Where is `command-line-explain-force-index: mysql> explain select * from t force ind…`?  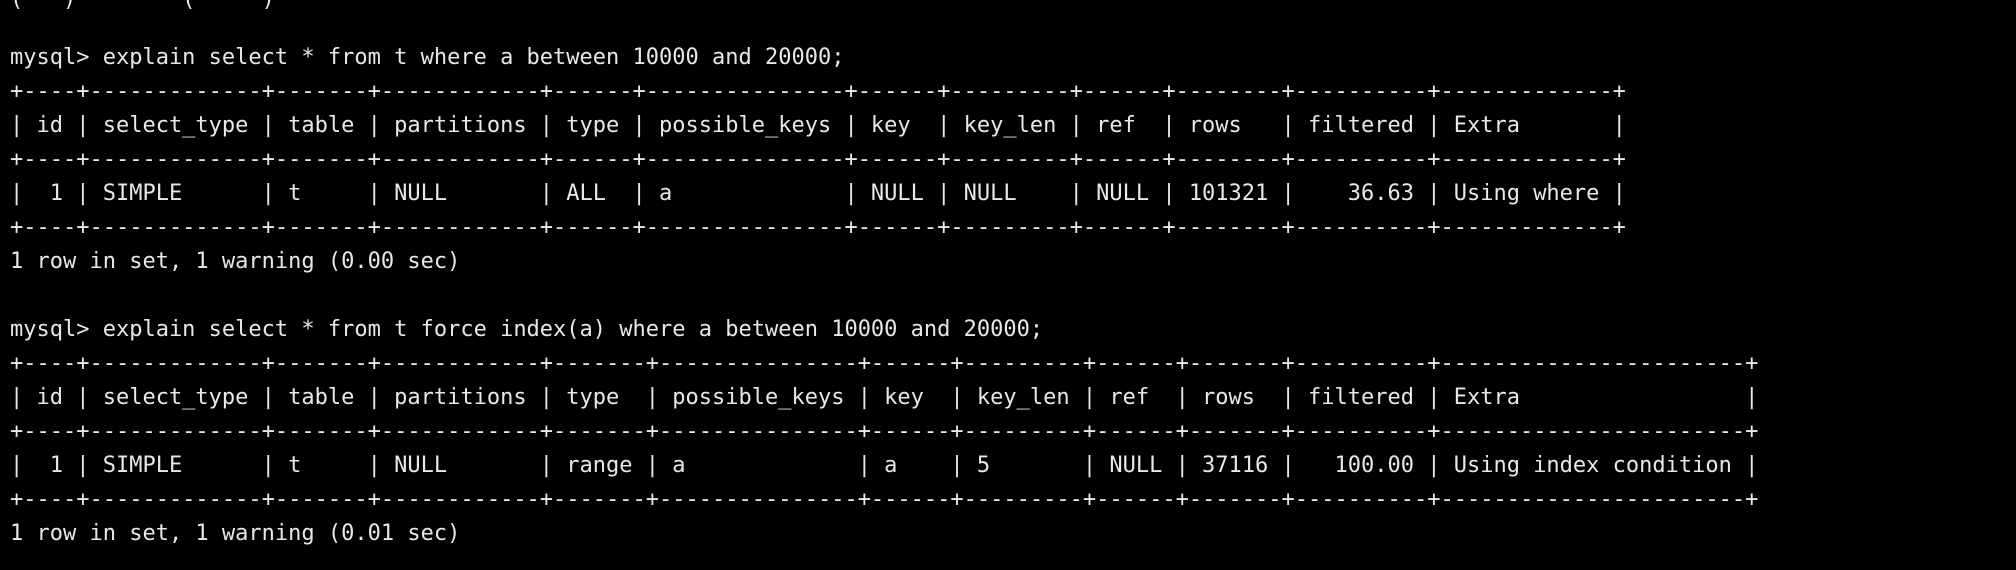
command-line-explain-force-index: mysql> explain select * from t force ind… is located at coordinates (527, 329).